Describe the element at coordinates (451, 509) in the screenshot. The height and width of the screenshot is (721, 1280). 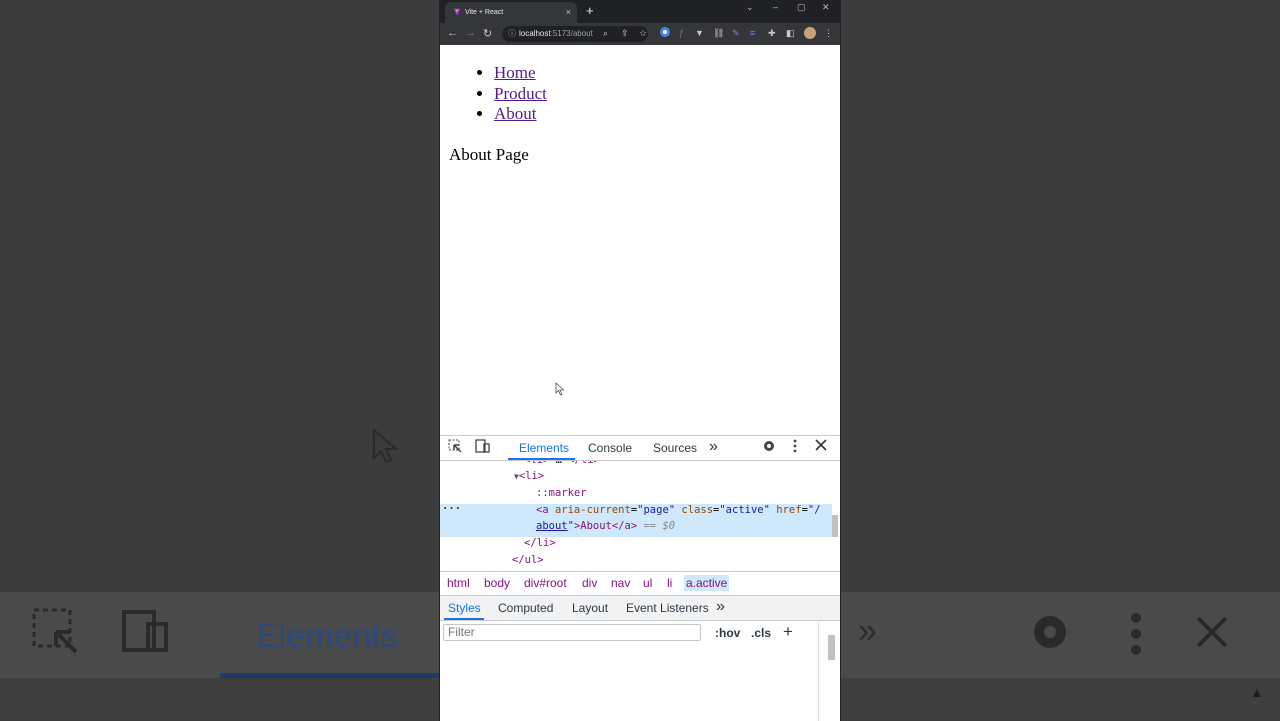
I see `node-ellipsis-icon: ···` at that location.